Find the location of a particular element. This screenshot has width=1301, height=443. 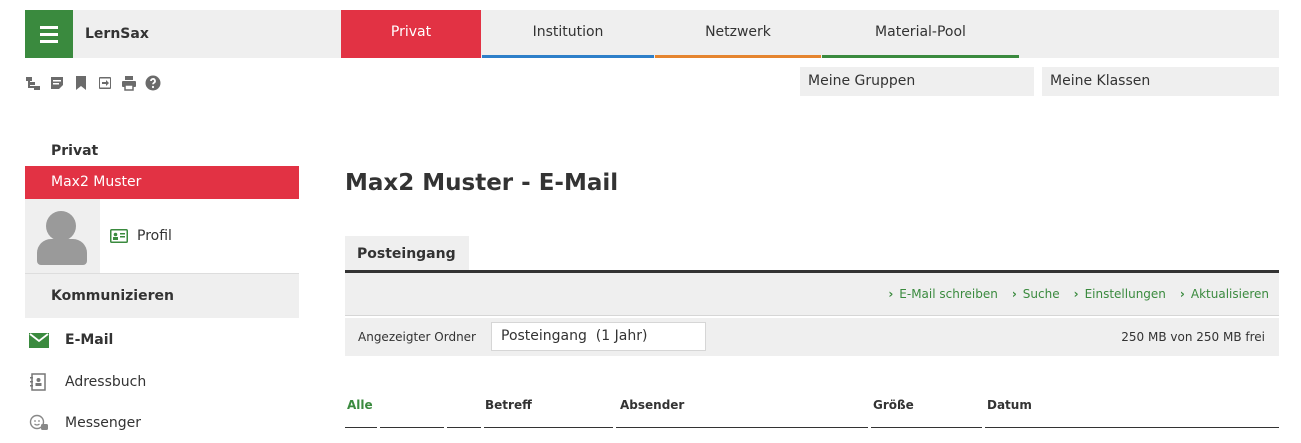

sidebar-item-addressbook: Adressbuch is located at coordinates (162, 382).